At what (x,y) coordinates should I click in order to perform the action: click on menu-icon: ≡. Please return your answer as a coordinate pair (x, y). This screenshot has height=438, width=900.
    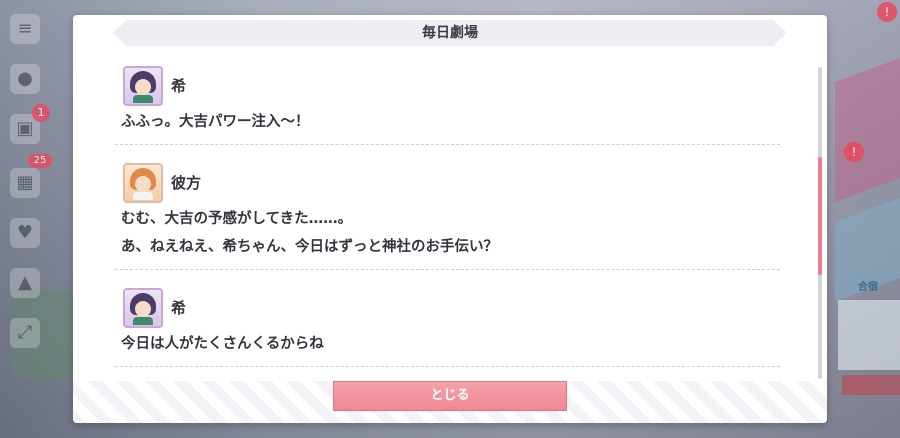
    Looking at the image, I should click on (25, 29).